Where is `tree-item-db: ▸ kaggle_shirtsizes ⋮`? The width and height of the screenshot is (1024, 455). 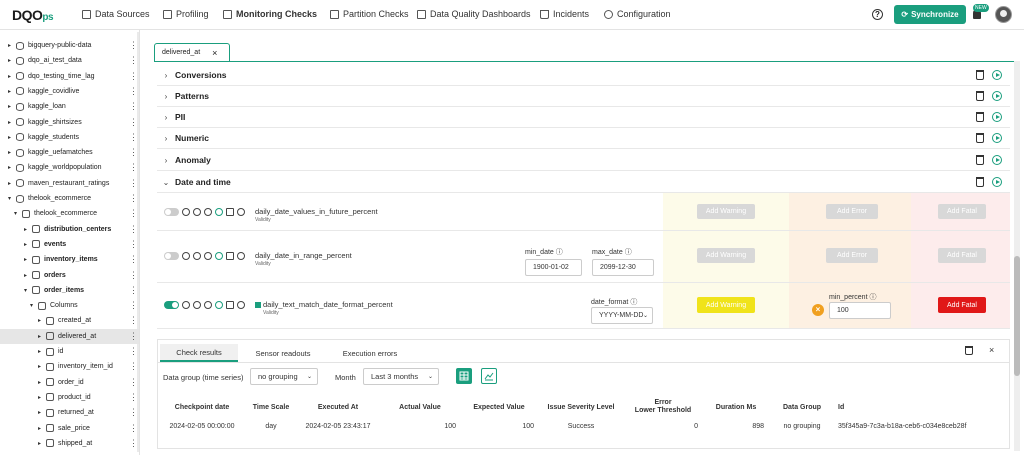
tree-item-db: ▸ kaggle_shirtsizes ⋮ is located at coordinates (69, 122).